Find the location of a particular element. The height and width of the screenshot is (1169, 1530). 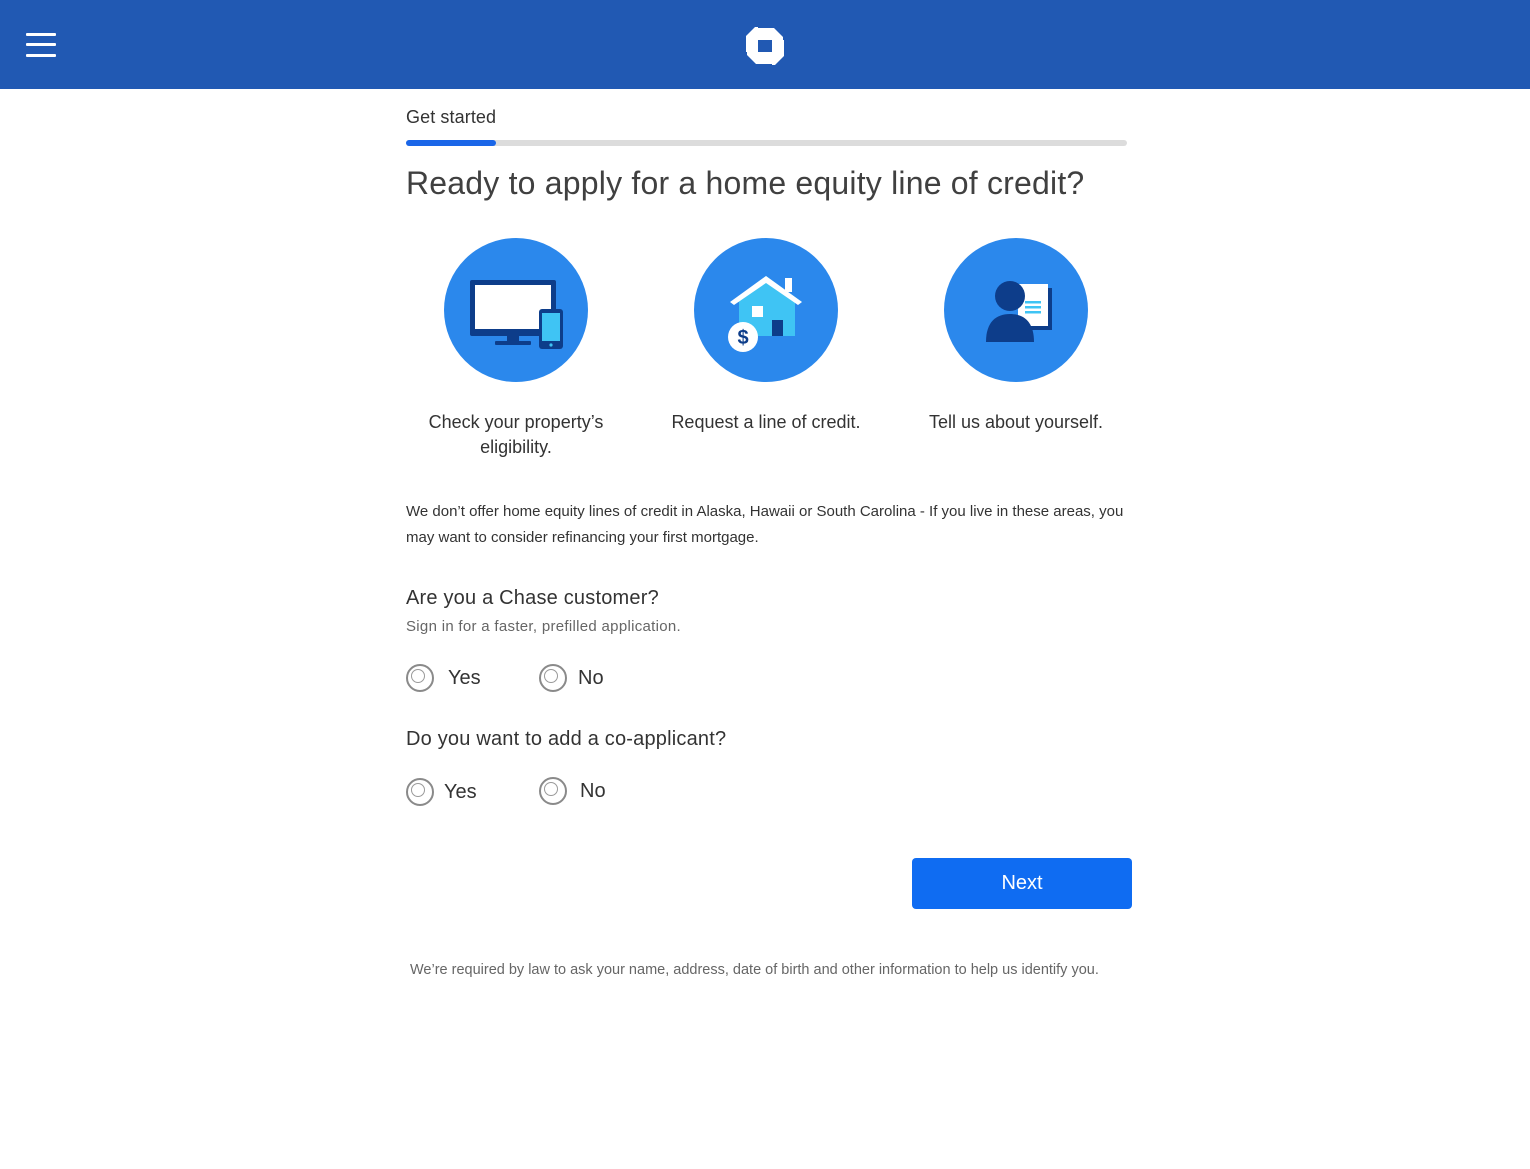

step-card-about-yourself: Tell us about yourself. is located at coordinates (1016, 336).